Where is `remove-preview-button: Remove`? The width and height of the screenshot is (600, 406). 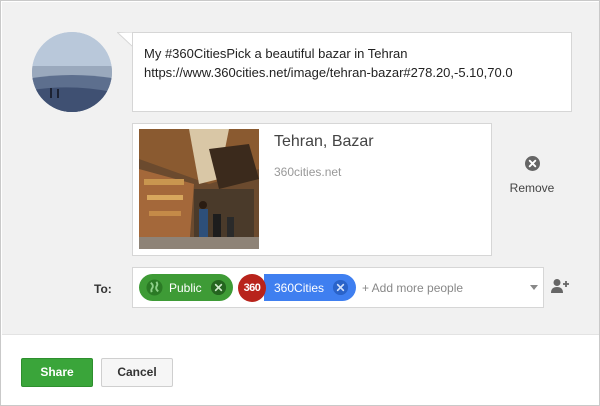
remove-preview-button: Remove is located at coordinates (532, 176).